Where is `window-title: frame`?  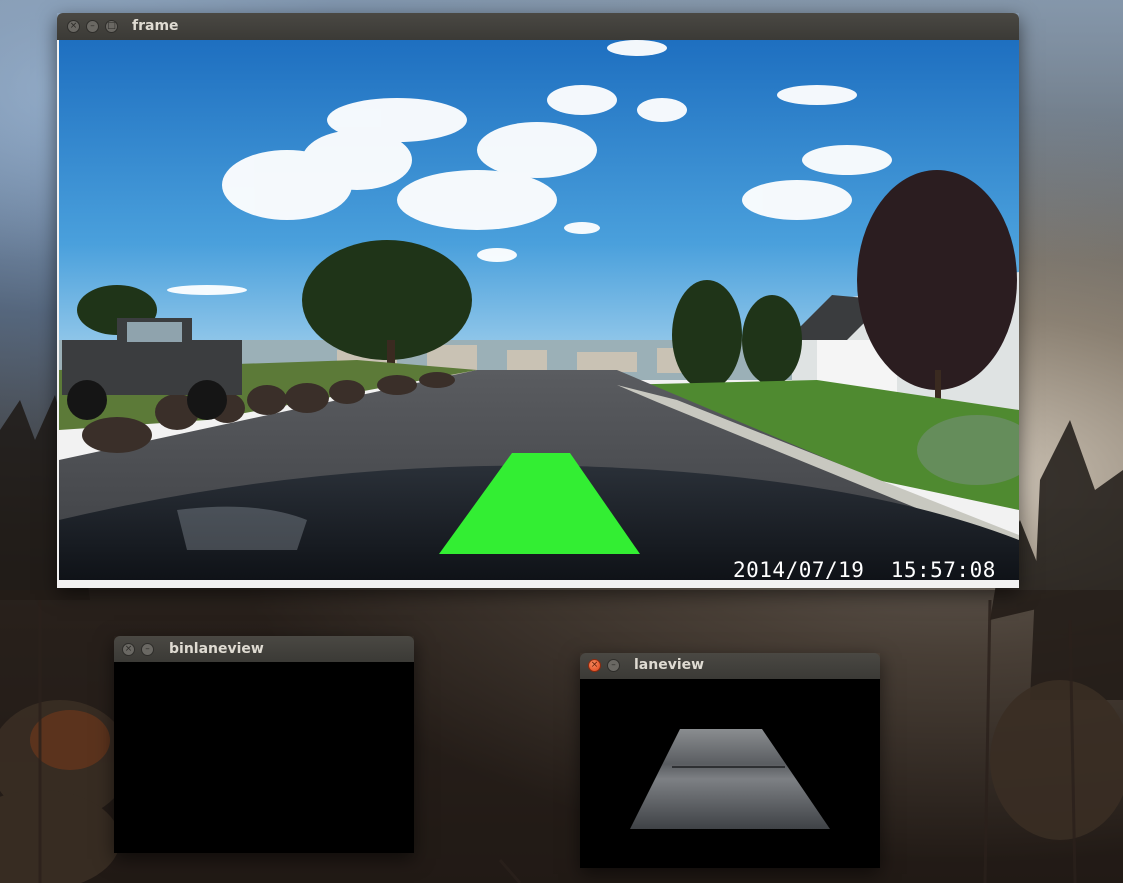
window-title: frame is located at coordinates (155, 26).